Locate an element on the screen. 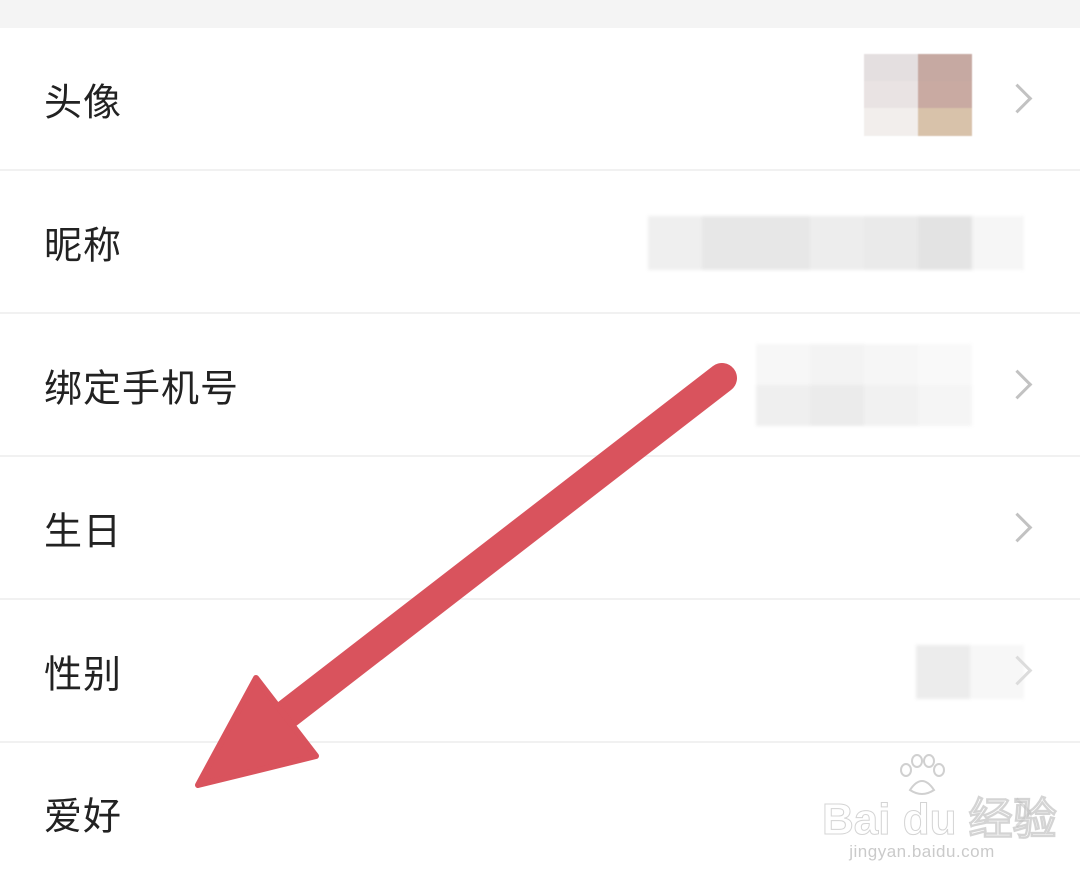 This screenshot has width=1080, height=884. row-label: 昵称 is located at coordinates (83, 245).